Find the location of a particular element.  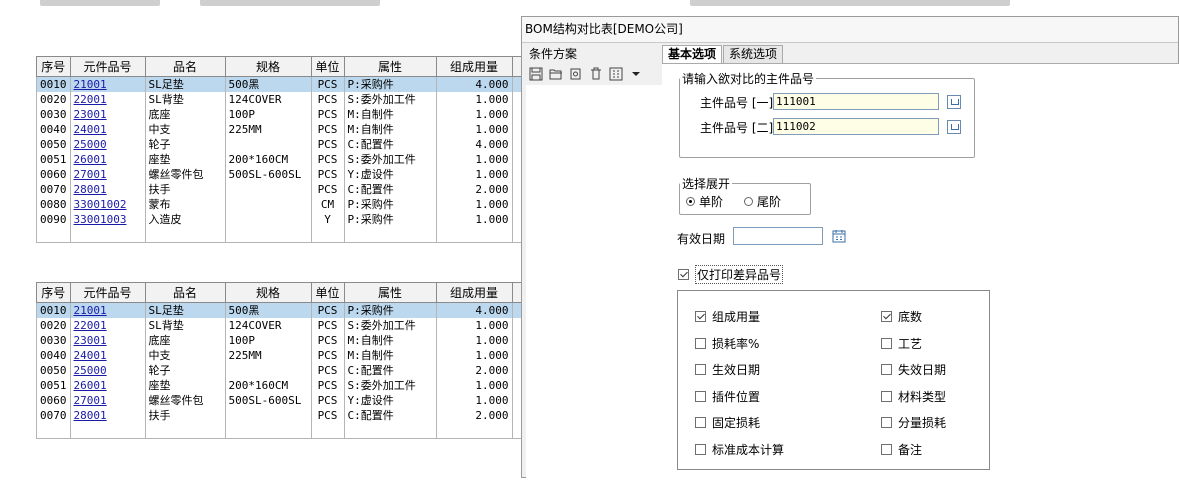

condition-scheme-title: 条件方案 is located at coordinates (594, 54).